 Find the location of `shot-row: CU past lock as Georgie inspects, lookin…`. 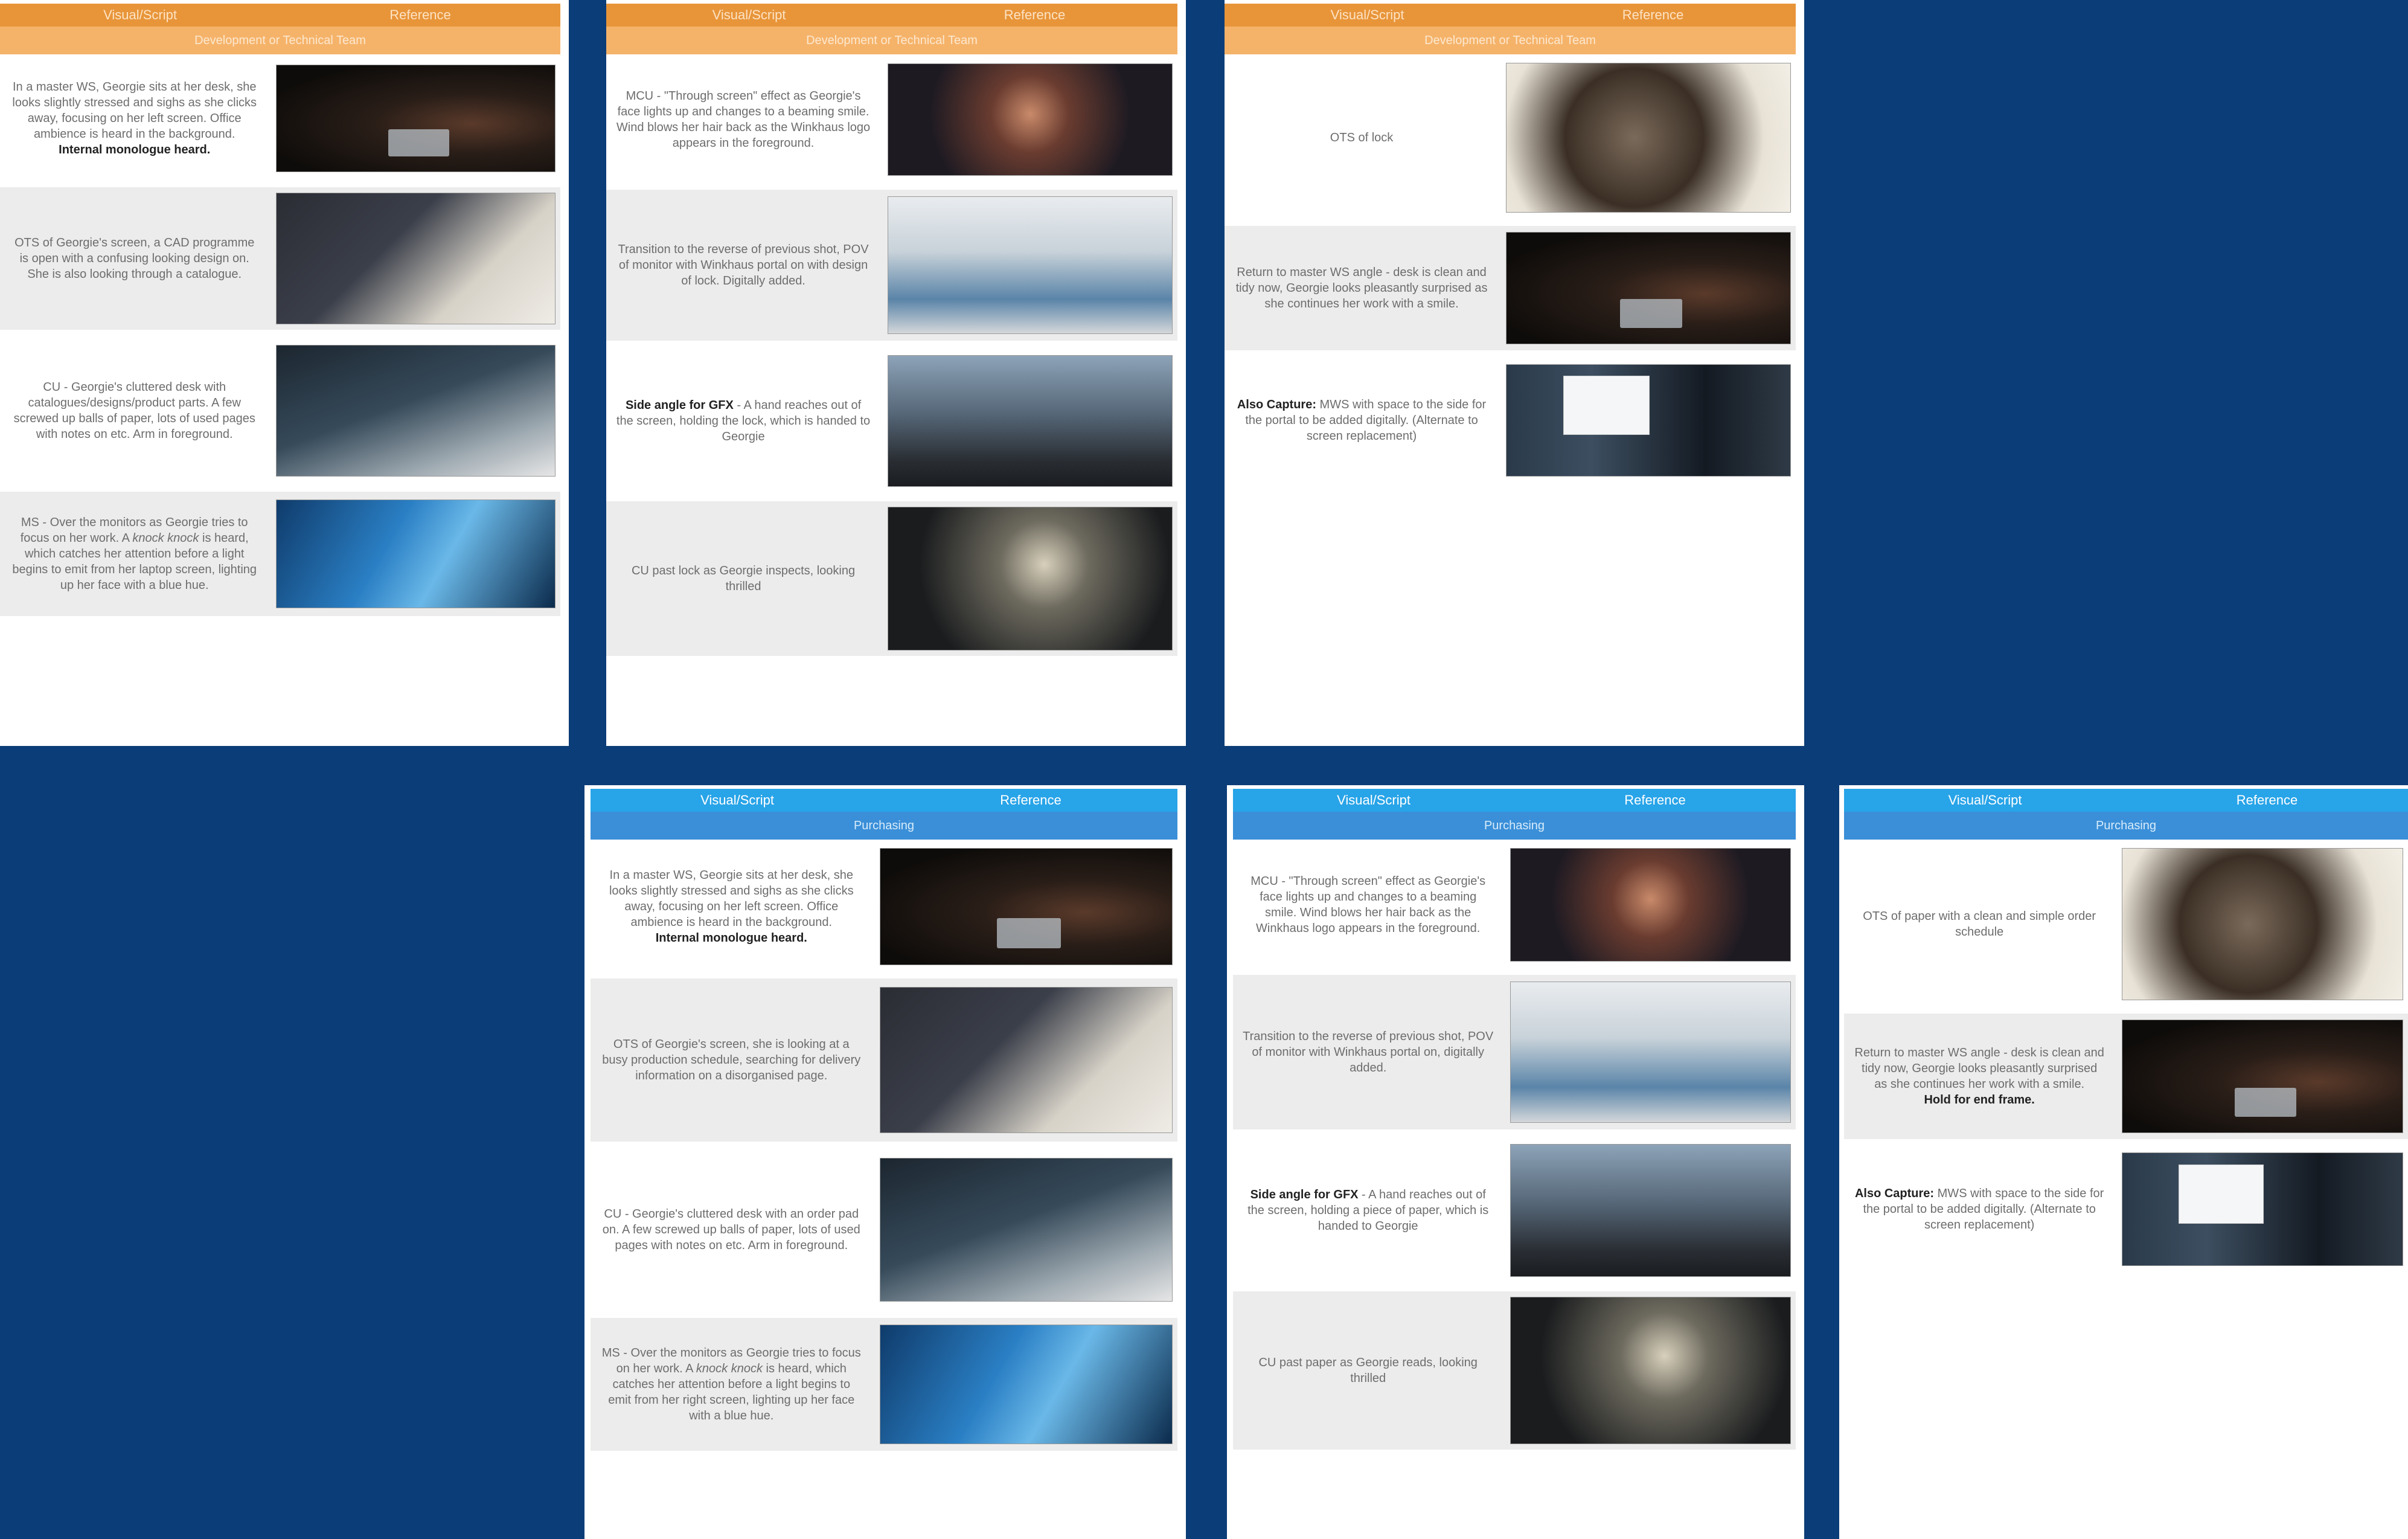

shot-row: CU past lock as Georgie inspects, lookin… is located at coordinates (891, 578).